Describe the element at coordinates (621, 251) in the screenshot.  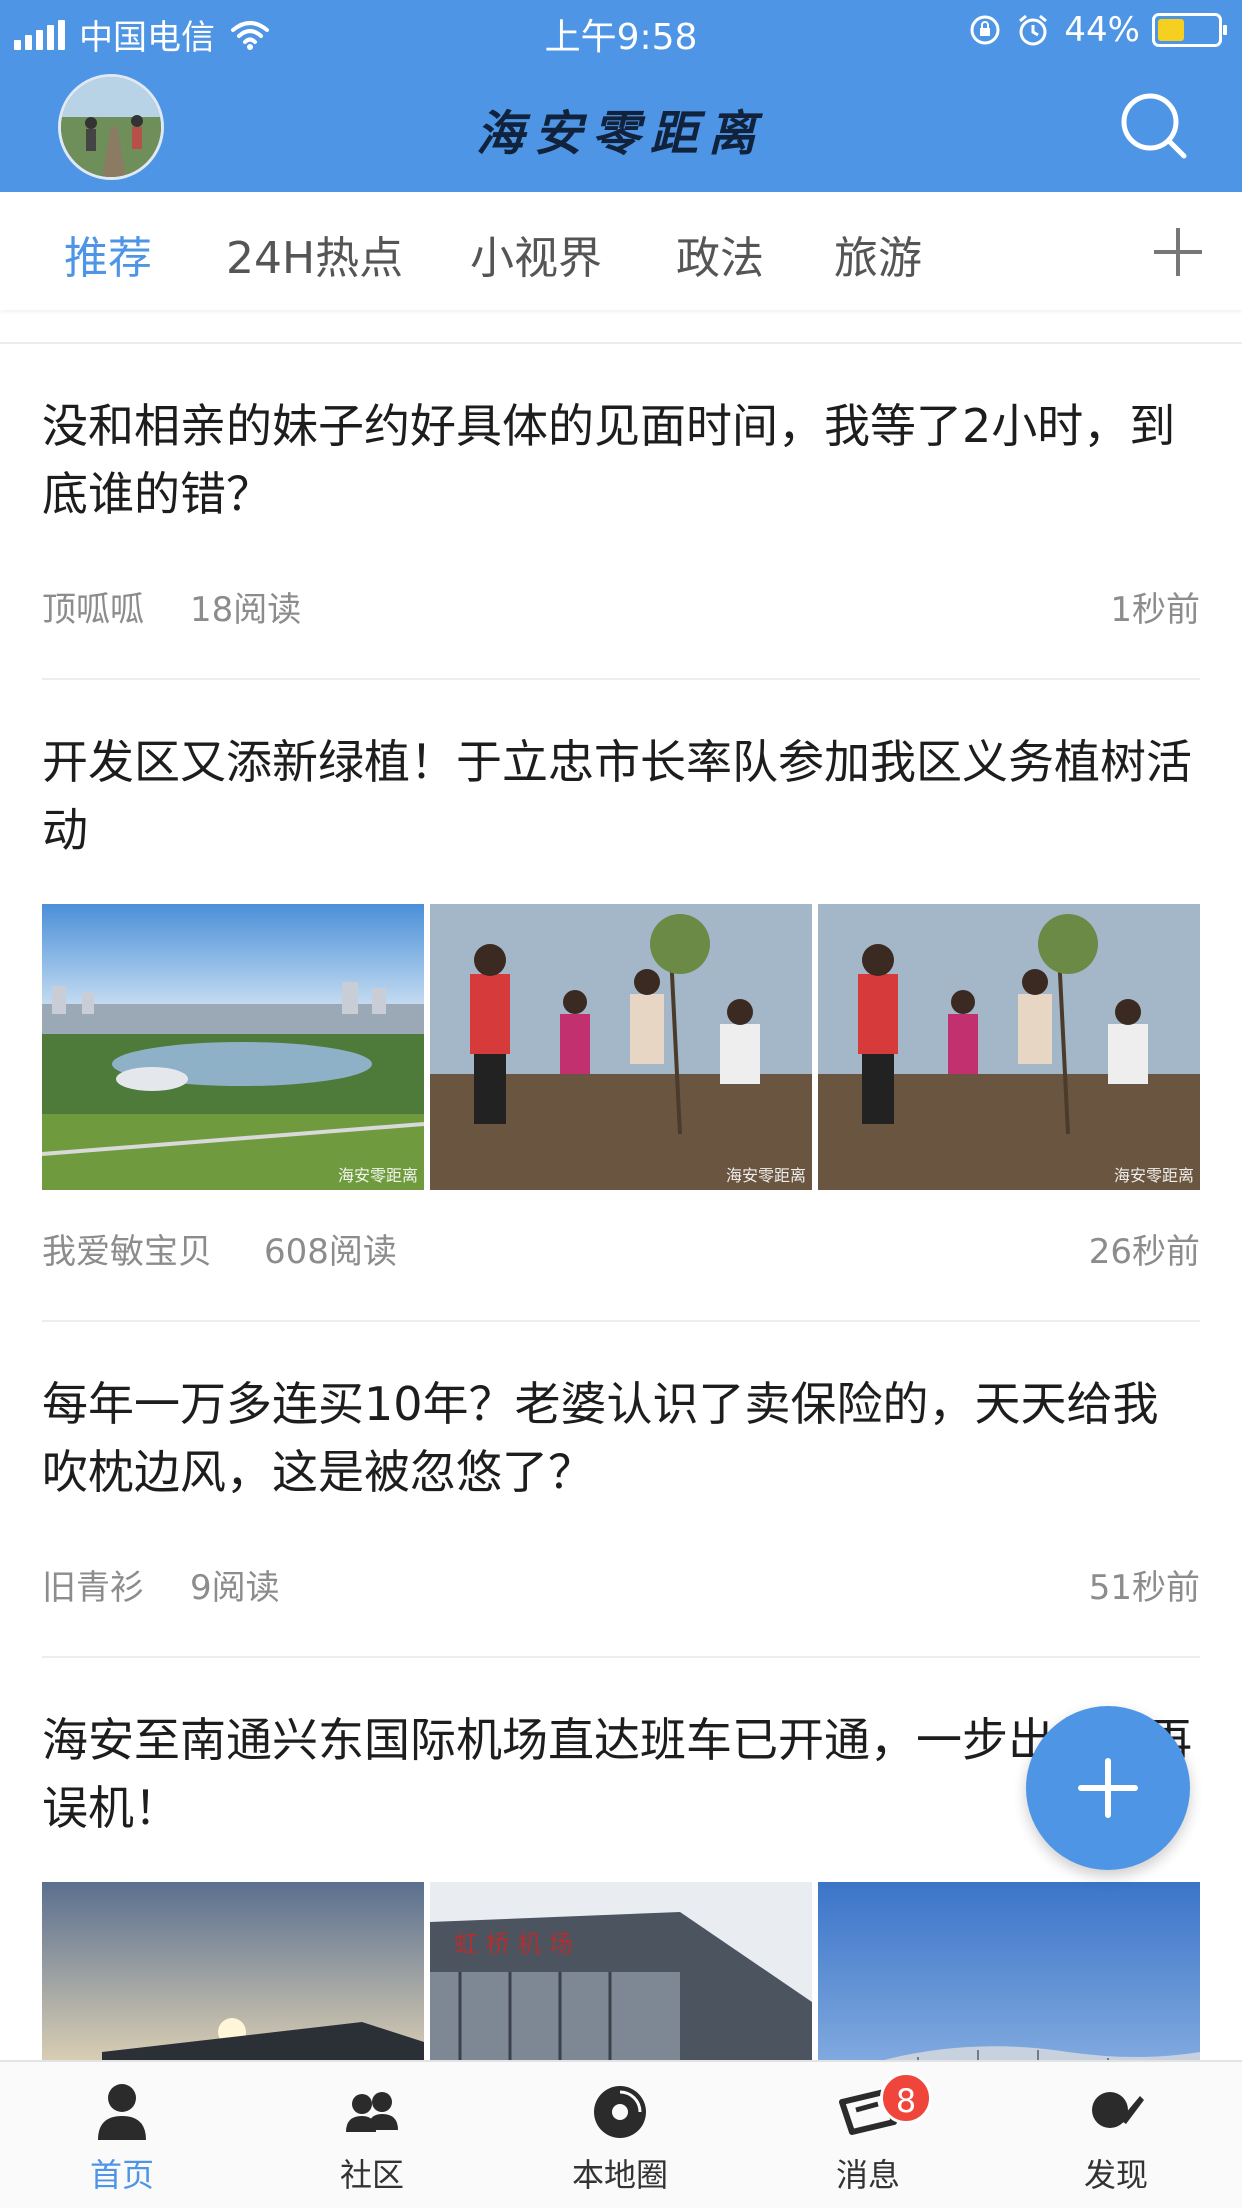
I see `category-tabs: 推荐 24H热点 小视界 政法 旅游` at that location.